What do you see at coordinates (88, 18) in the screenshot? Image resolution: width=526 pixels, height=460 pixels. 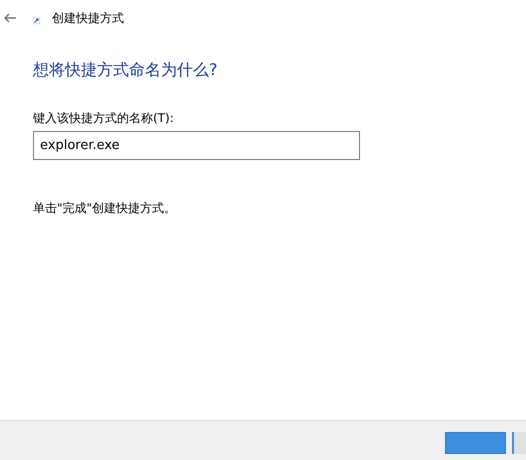 I see `window-title: 创建快捷方式` at bounding box center [88, 18].